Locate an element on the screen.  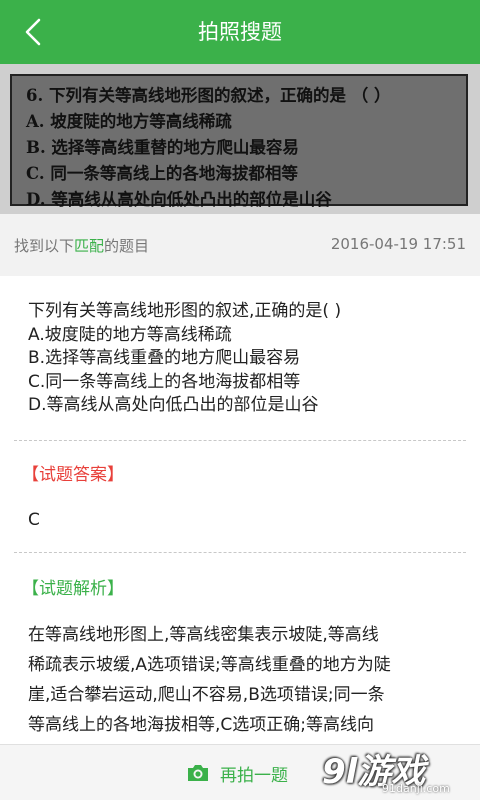
retake-button: 再拍一题 is located at coordinates (237, 773).